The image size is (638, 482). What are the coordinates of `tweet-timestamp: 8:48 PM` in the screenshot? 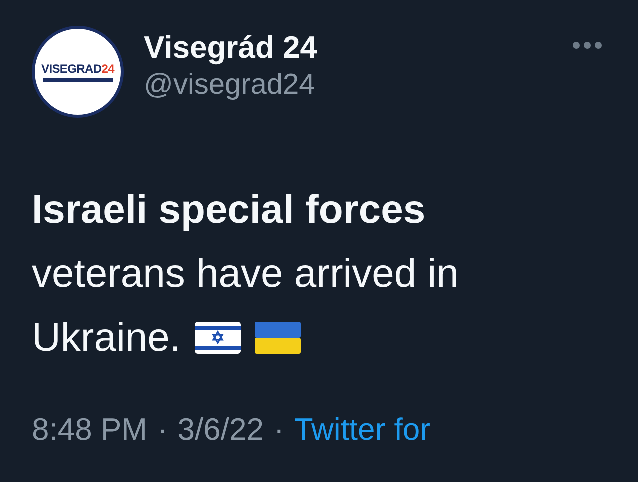 It's located at (90, 430).